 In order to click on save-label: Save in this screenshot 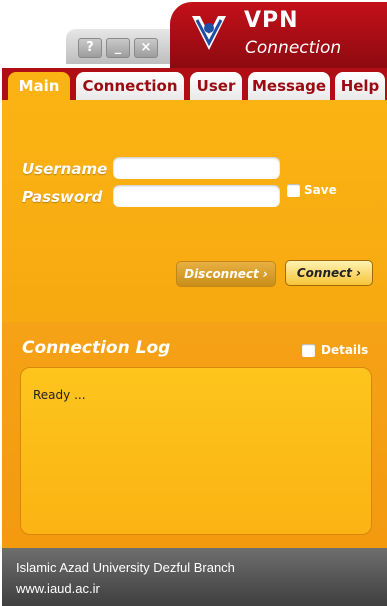, I will do `click(320, 190)`.